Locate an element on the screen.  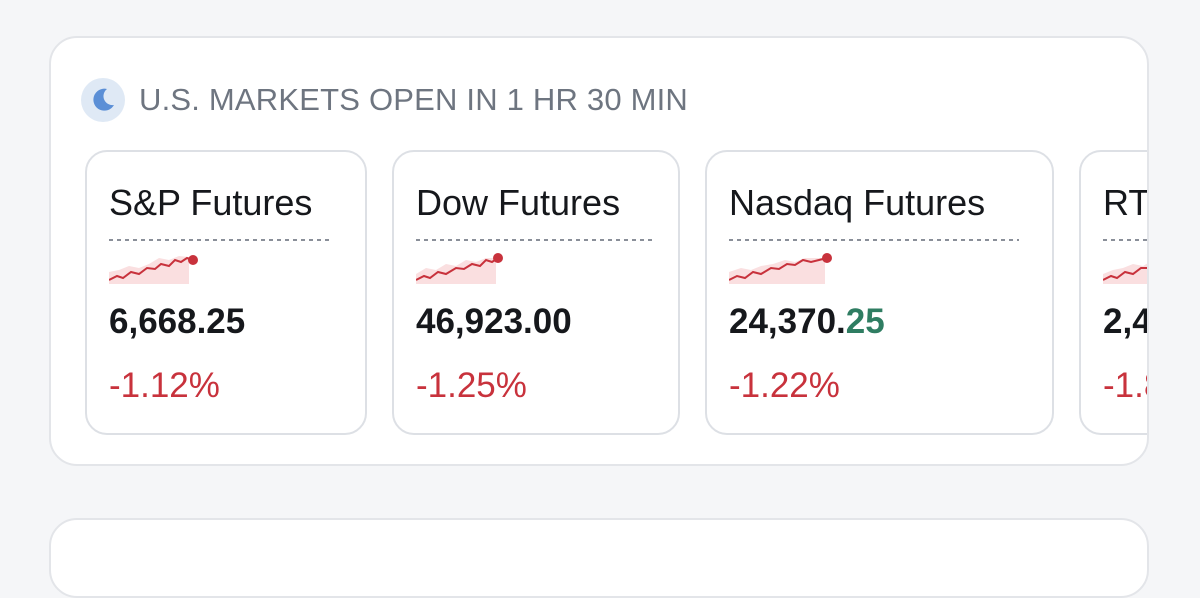
ticker-price: 2,480 is located at coordinates (1125, 321).